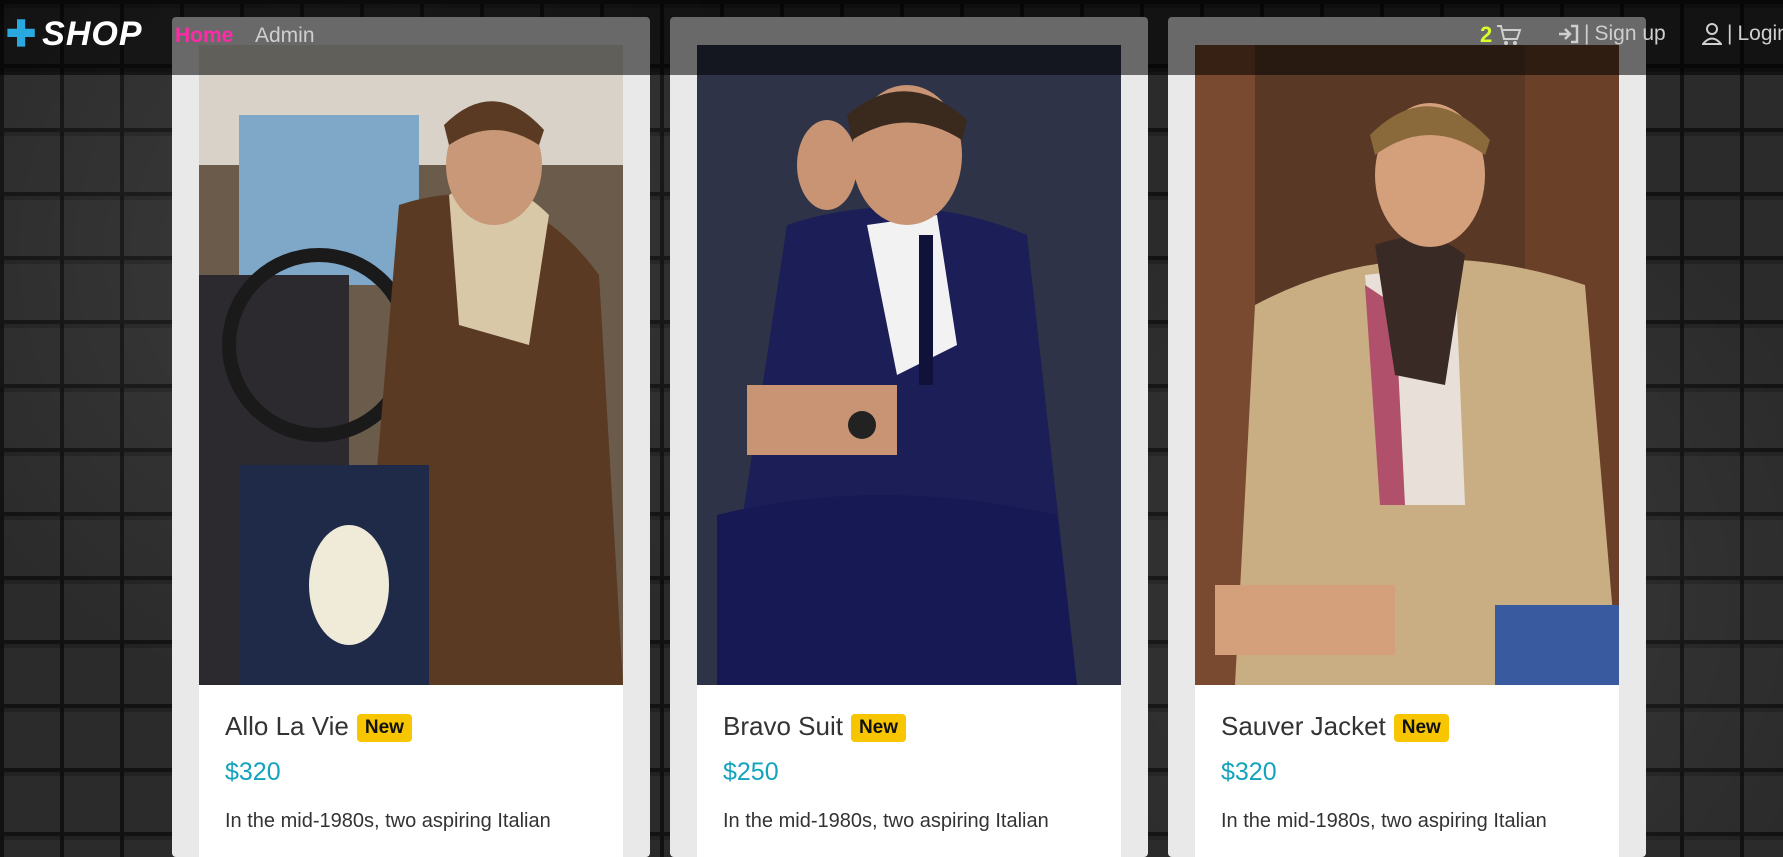 This screenshot has width=1783, height=857. I want to click on top-navbar: ✚ SHOP Home Admin 2 | Sign up | Logi, so click(891, 37).